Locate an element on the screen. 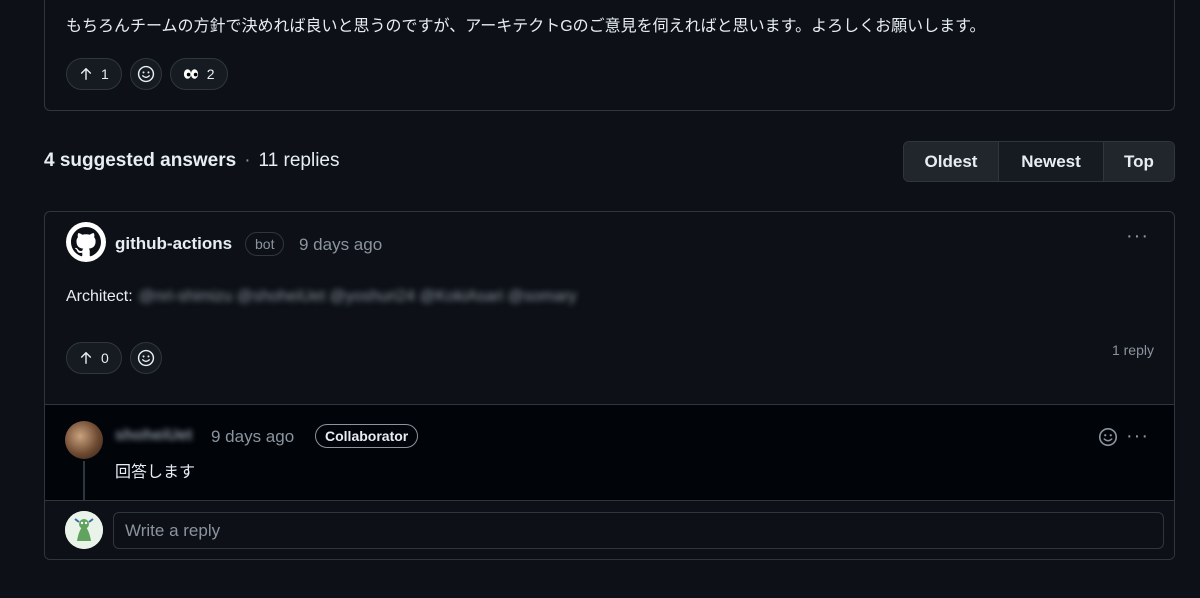 The height and width of the screenshot is (598, 1200). suggested-answers-count: 4 suggested answers is located at coordinates (140, 160).